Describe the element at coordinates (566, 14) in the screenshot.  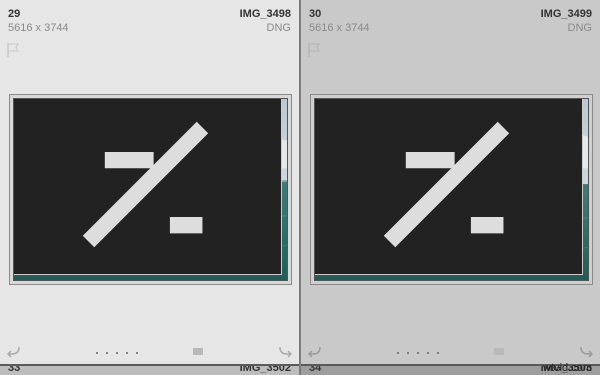
I see `cell-filename: IMG_3499` at that location.